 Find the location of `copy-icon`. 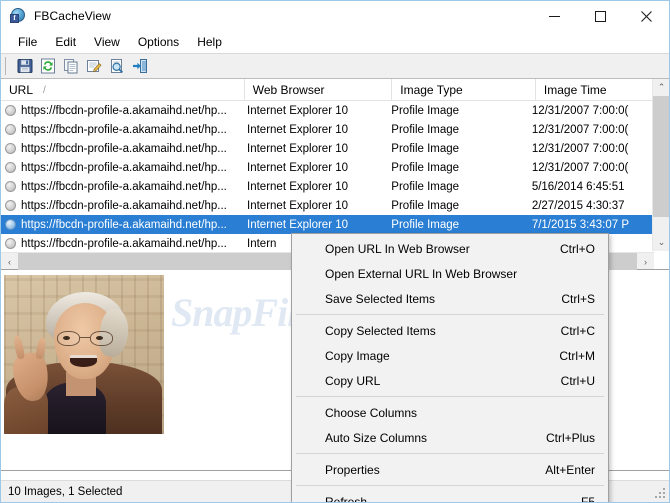

copy-icon is located at coordinates (70, 66).